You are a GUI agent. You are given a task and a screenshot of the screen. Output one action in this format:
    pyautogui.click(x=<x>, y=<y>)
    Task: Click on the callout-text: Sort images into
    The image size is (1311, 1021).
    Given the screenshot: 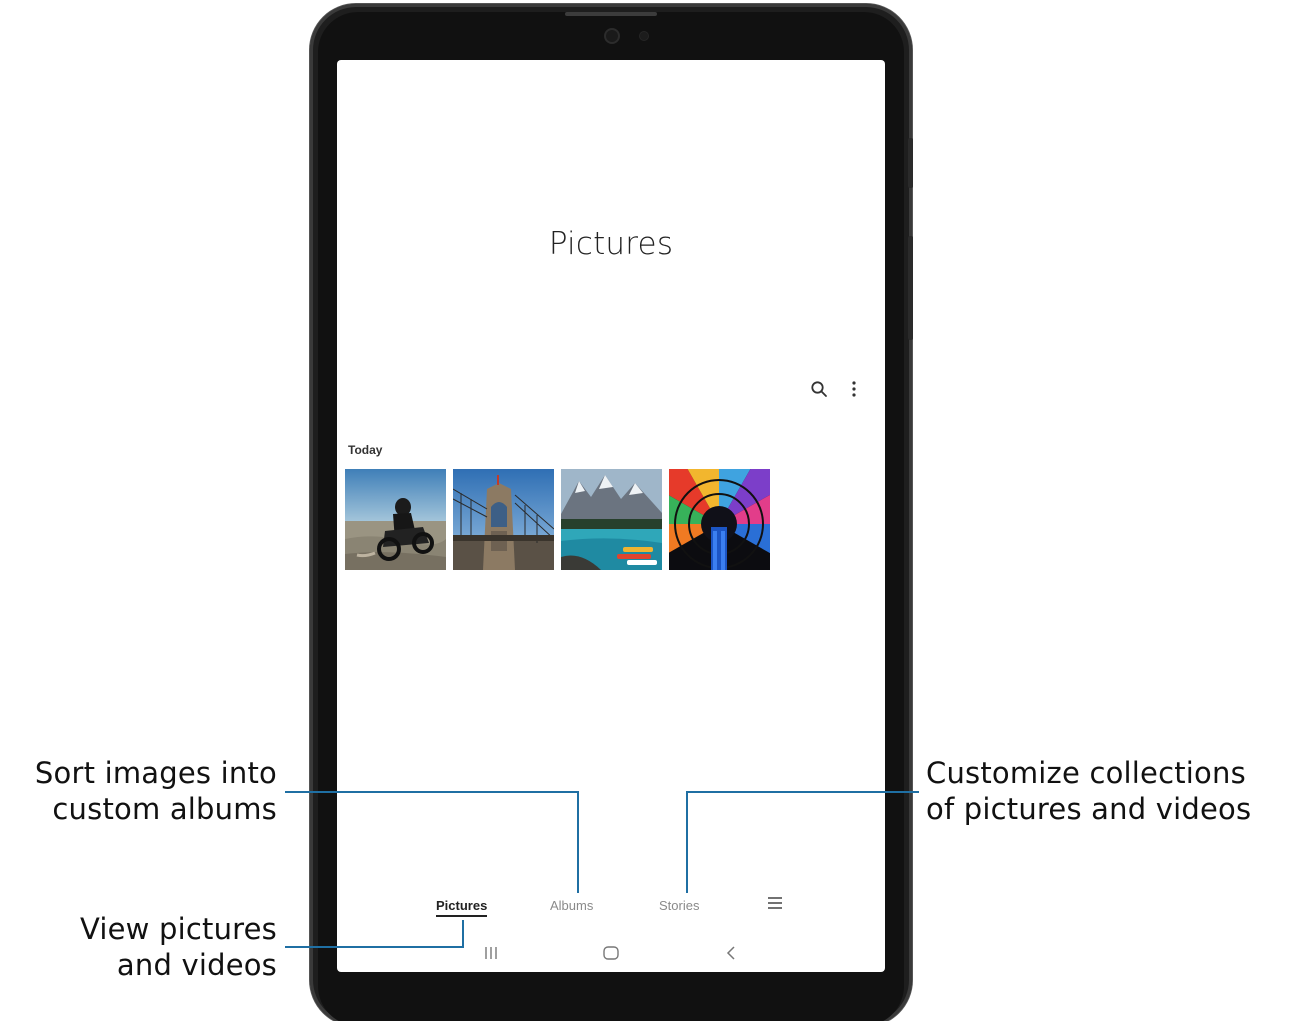 What is the action you would take?
    pyautogui.click(x=155, y=773)
    